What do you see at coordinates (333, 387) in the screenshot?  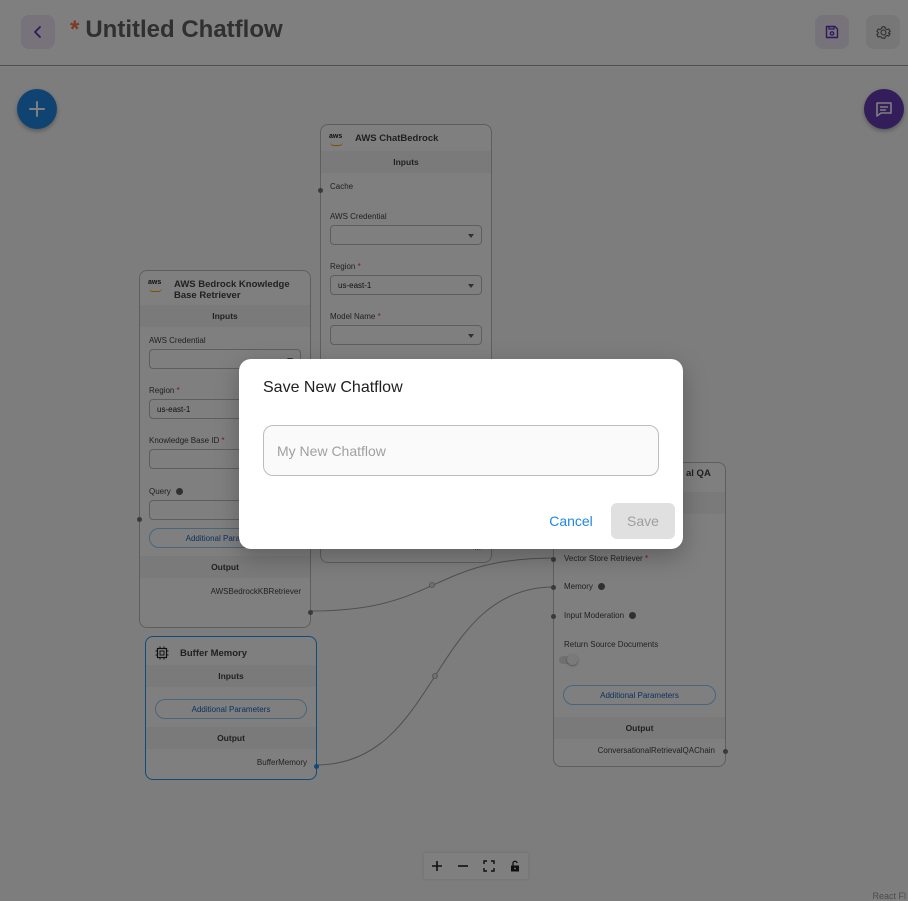 I see `dialog-title: Save New Chatflow` at bounding box center [333, 387].